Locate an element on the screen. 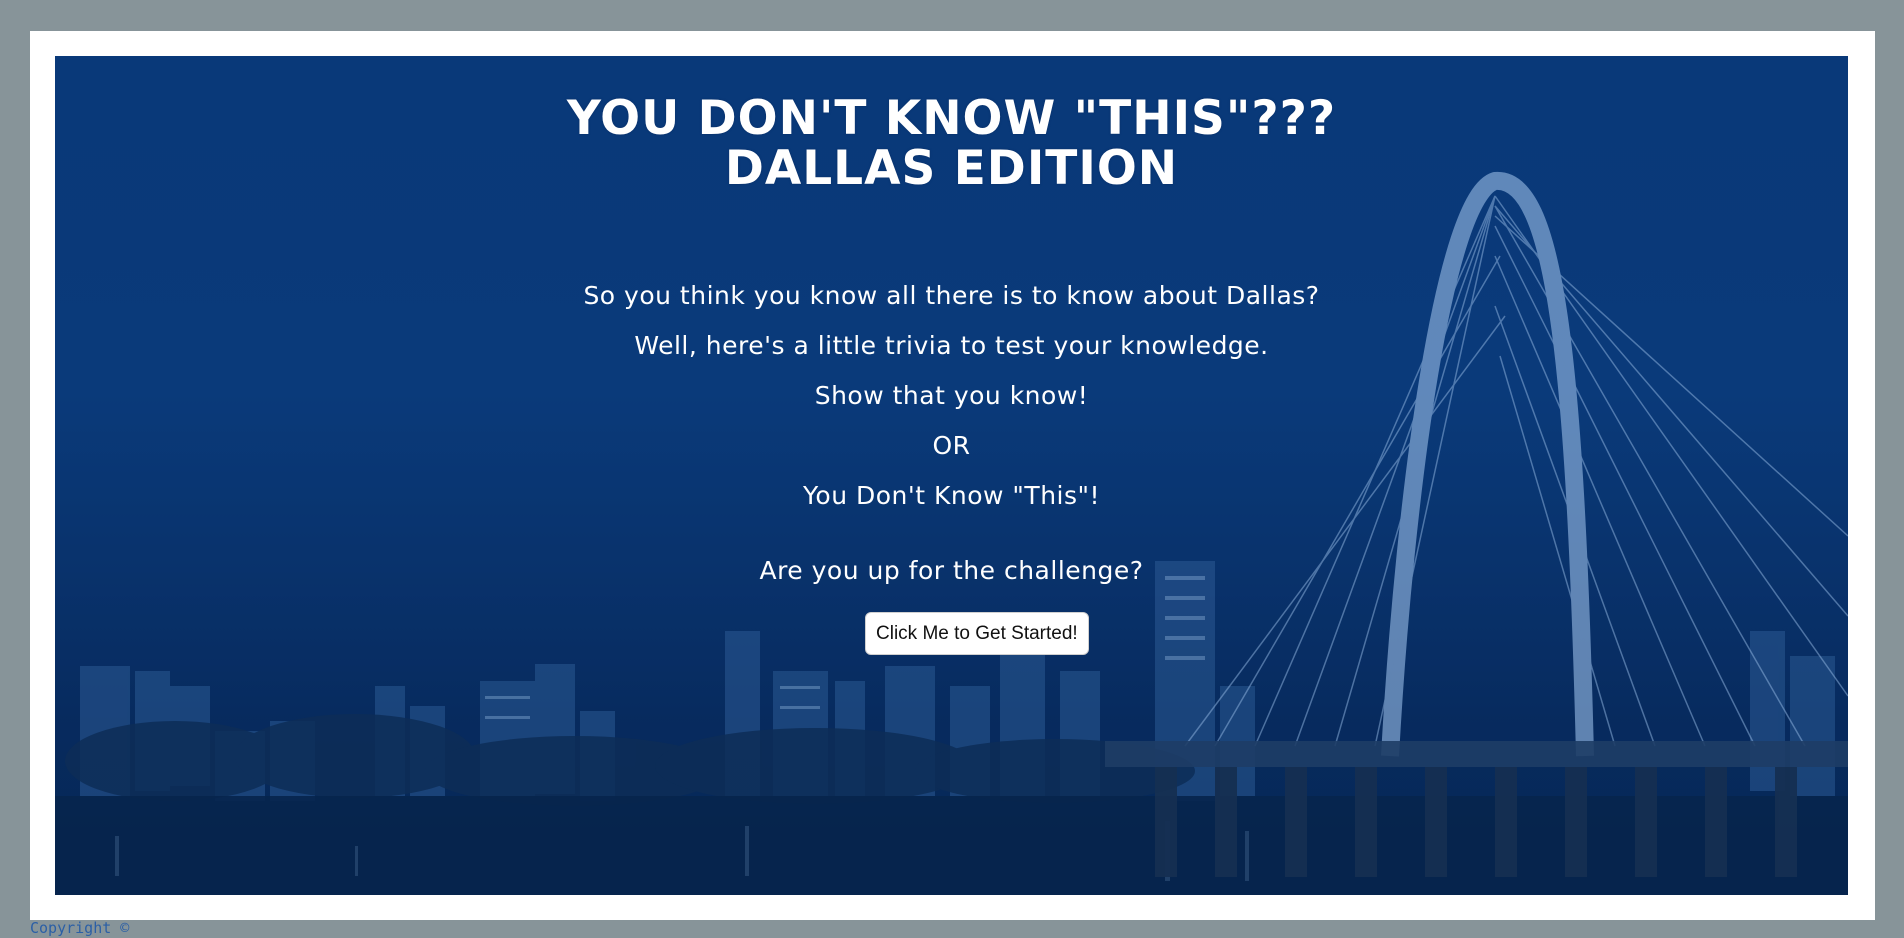 This screenshot has width=1904, height=938. get-started-button: Click Me to Get Started! is located at coordinates (977, 633).